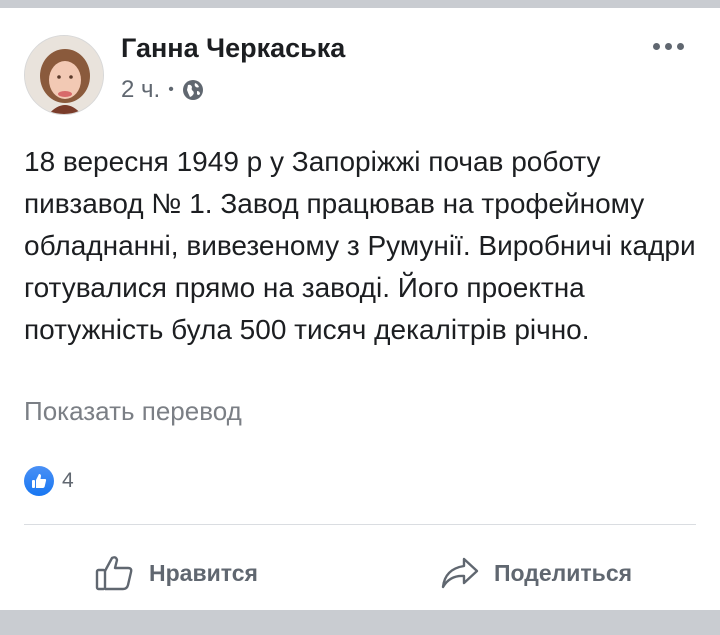 The image size is (720, 635). I want to click on feed-separator-top, so click(360, 4).